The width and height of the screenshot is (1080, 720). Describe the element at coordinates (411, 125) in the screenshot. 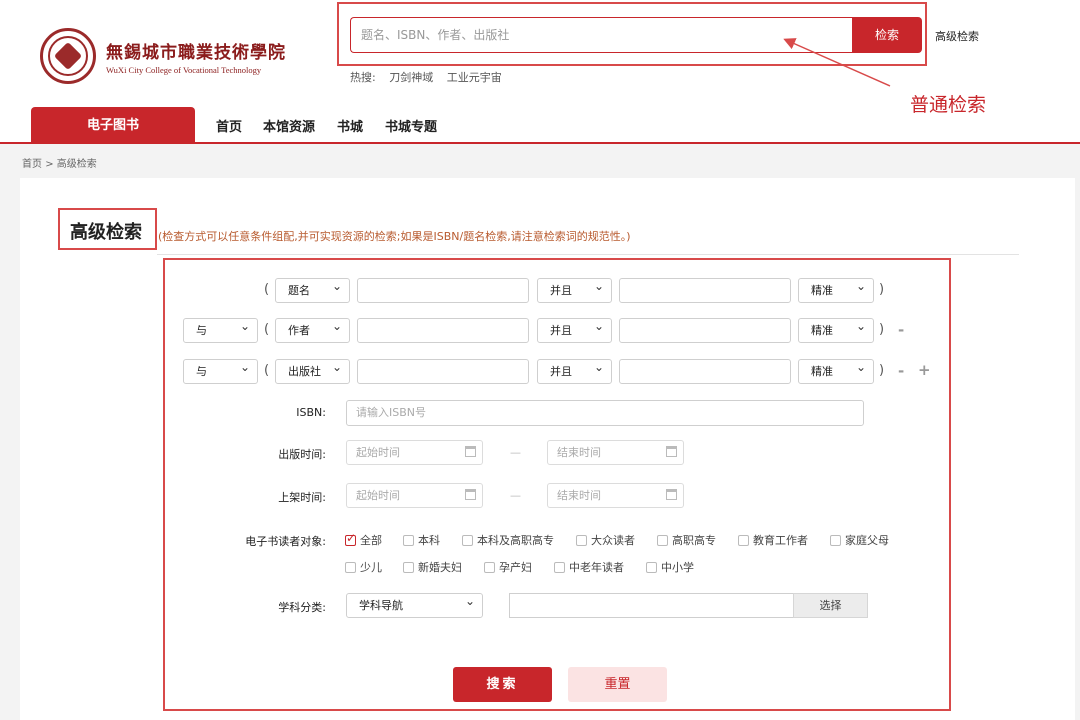

I see `nav-item-bookstore-topics: 书城专题` at that location.